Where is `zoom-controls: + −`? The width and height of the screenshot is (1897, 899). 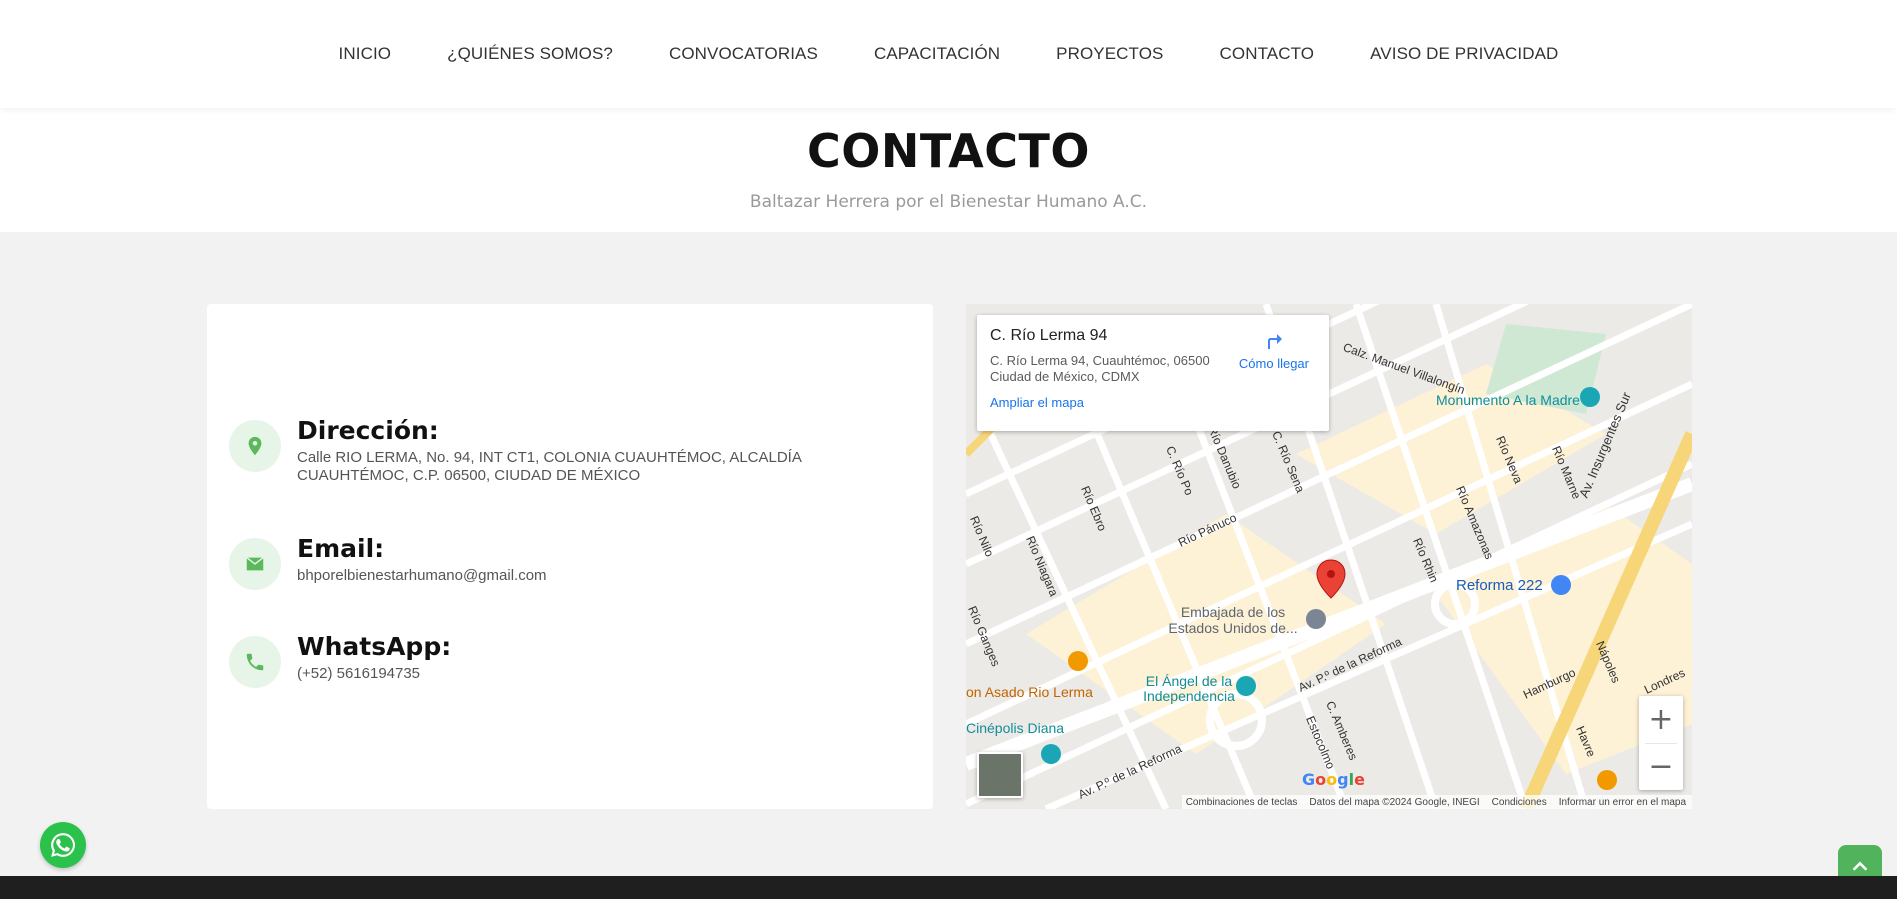 zoom-controls: + − is located at coordinates (1661, 743).